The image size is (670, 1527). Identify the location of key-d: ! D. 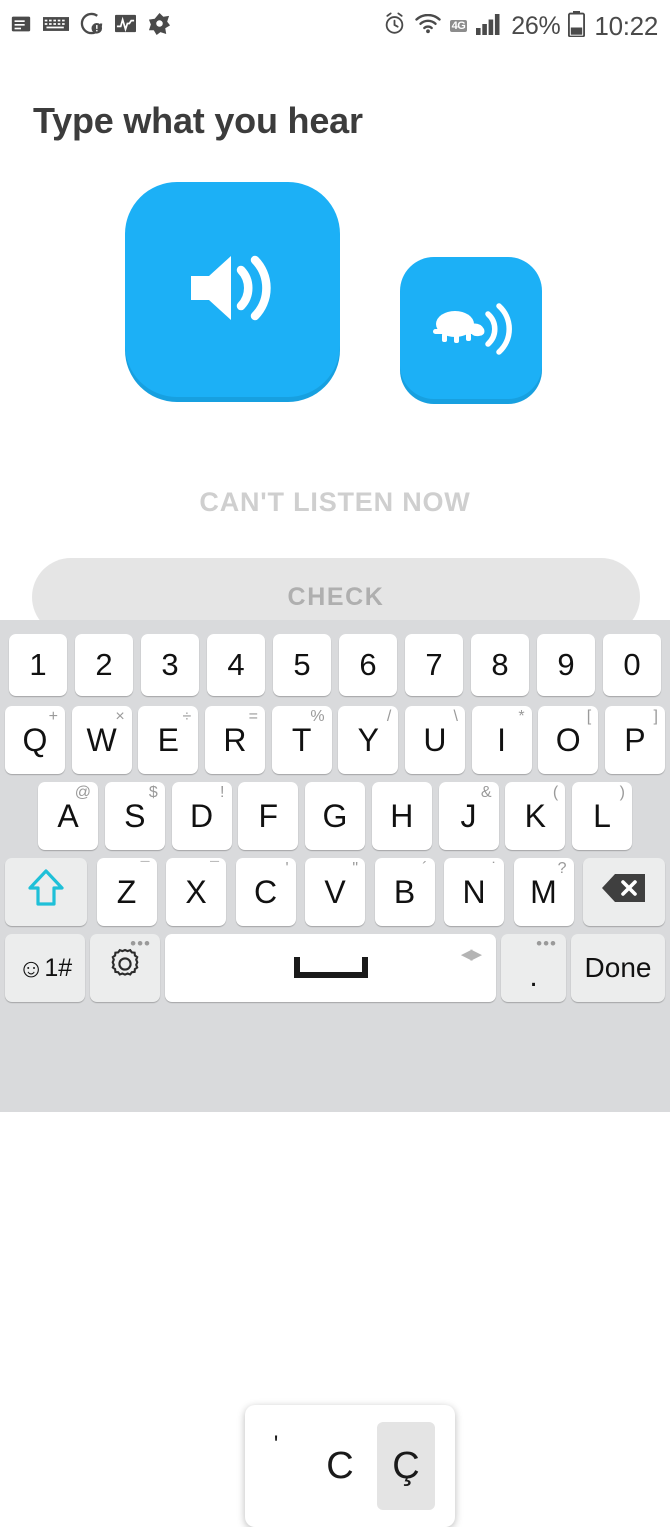
(201, 816).